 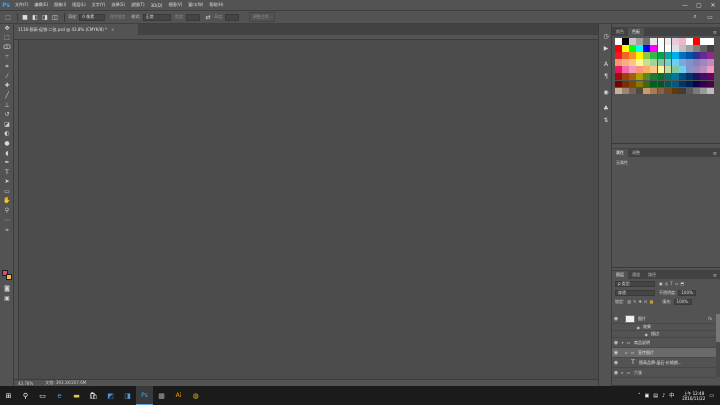 I want to click on lasso-tool-icon: ↀ, so click(x=7, y=48).